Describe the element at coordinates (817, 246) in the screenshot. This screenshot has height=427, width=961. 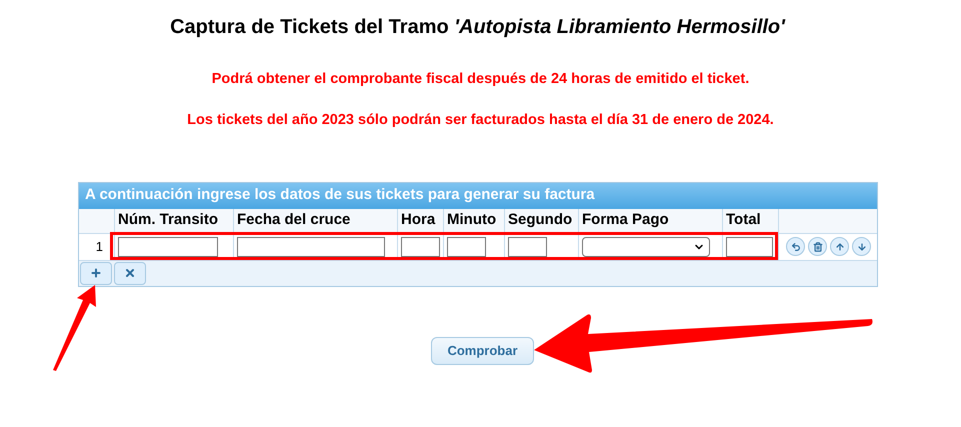
I see `trash-icon` at that location.